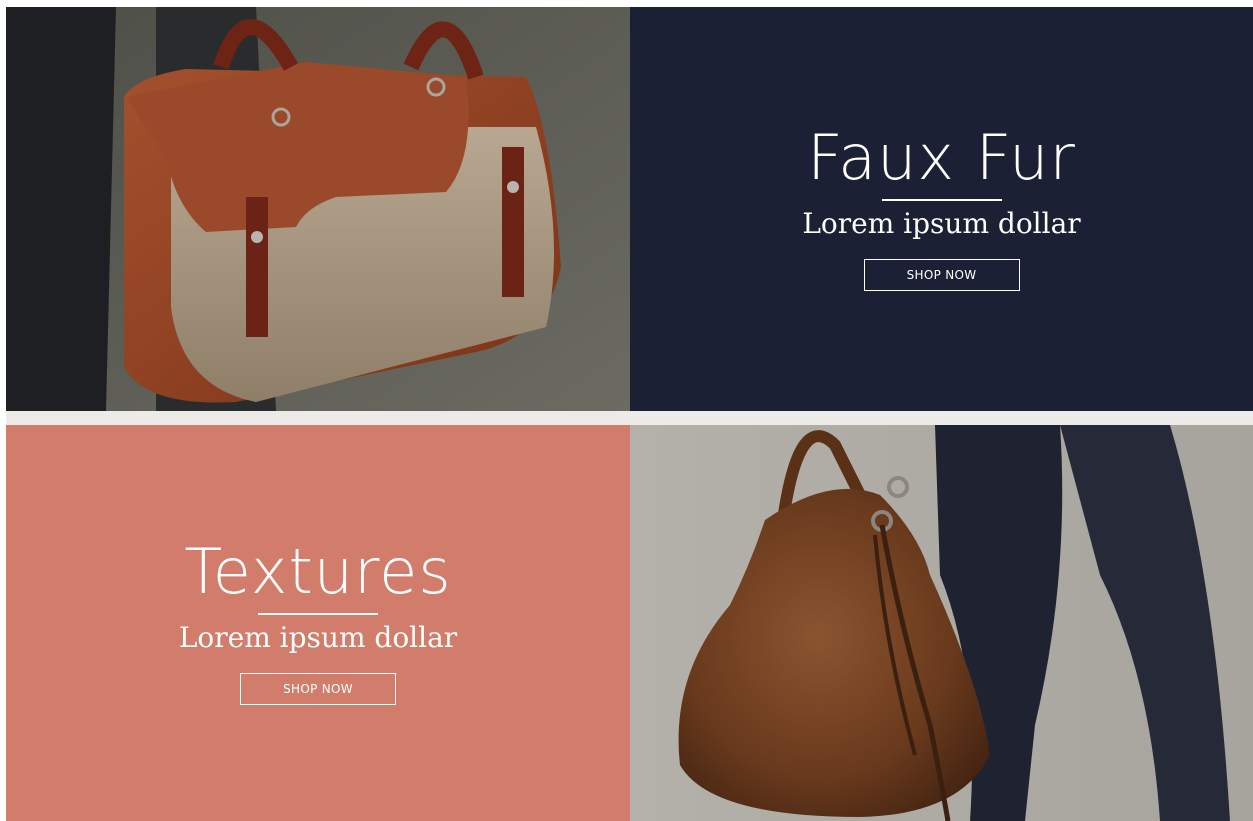  What do you see at coordinates (941, 224) in the screenshot?
I see `faux-fur-subtitle: Lorem ipsum dollar` at bounding box center [941, 224].